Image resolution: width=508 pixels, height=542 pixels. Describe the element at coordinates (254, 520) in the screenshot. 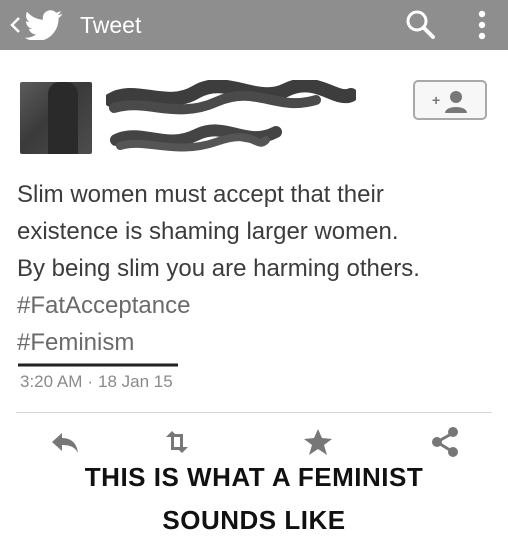

I see `caption-line-2: SOUNDS LIKE` at that location.